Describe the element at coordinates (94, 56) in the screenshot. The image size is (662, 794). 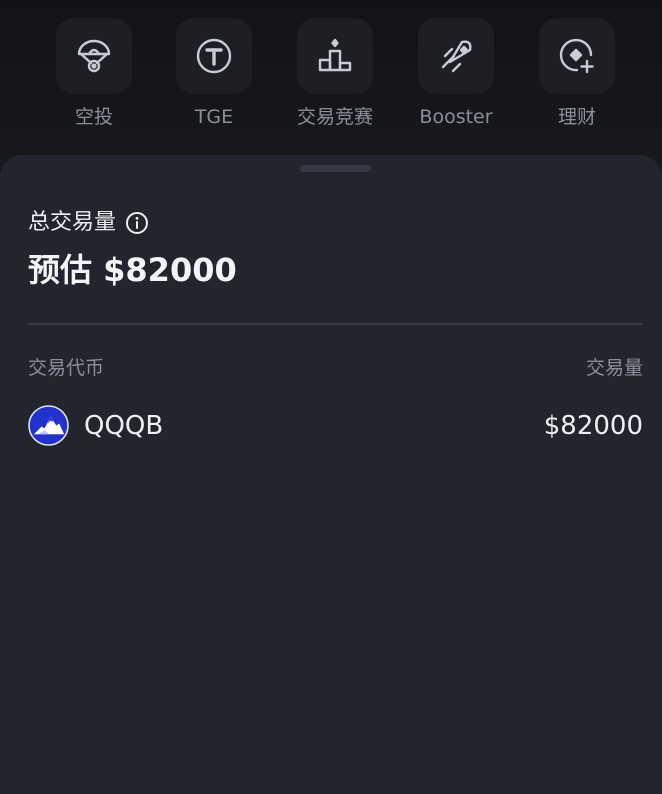
I see `parachute-icon` at that location.